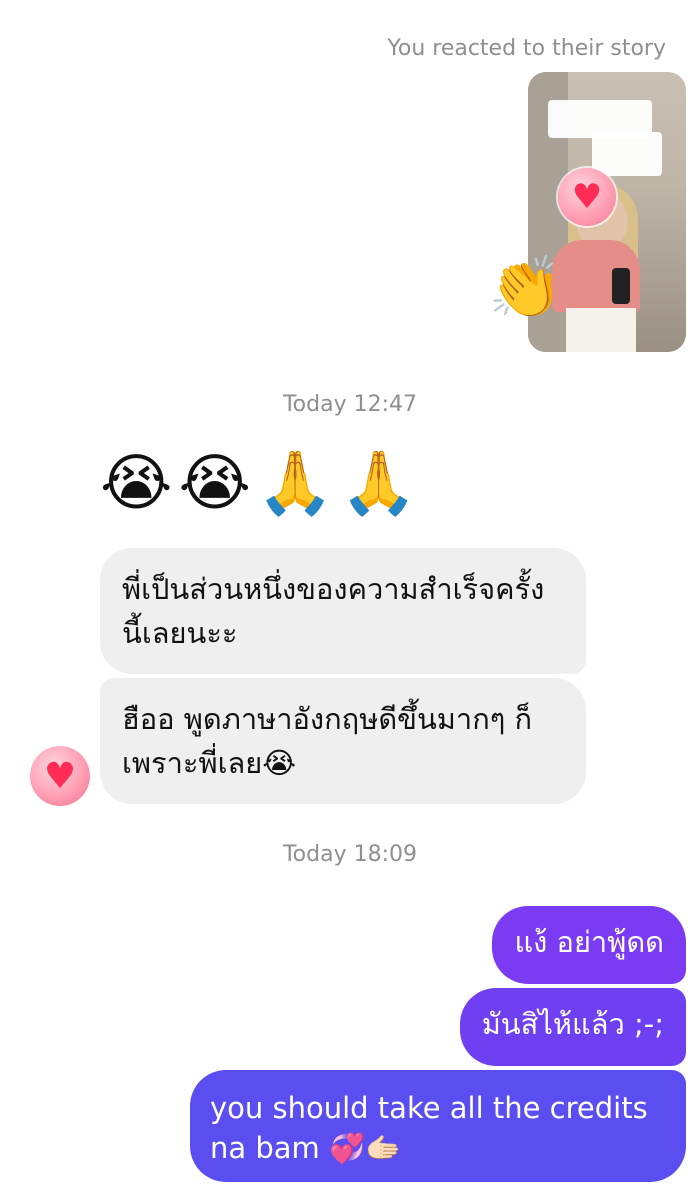  What do you see at coordinates (261, 483) in the screenshot?
I see `emoji-message: 😭😭🙏🙏` at bounding box center [261, 483].